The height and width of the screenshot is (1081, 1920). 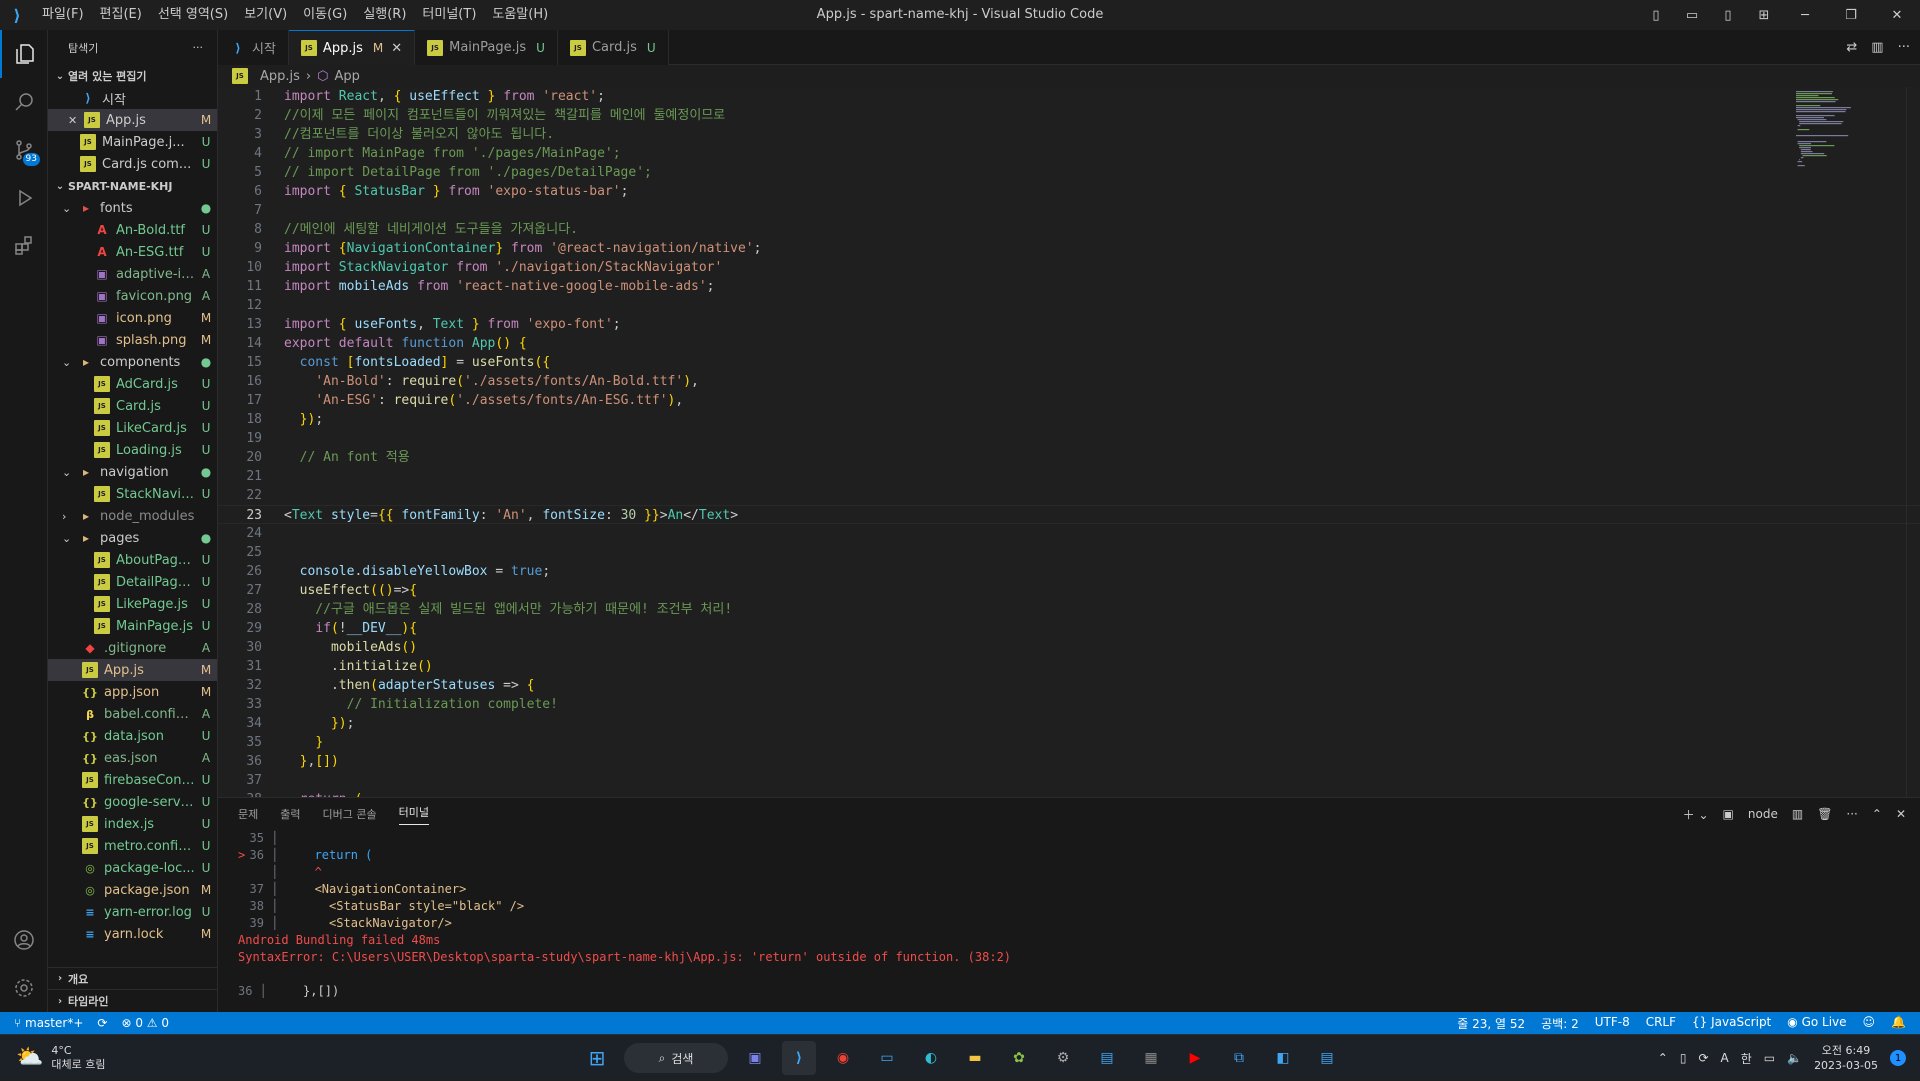 What do you see at coordinates (132, 802) in the screenshot?
I see `file-item: {} google-servi... U` at bounding box center [132, 802].